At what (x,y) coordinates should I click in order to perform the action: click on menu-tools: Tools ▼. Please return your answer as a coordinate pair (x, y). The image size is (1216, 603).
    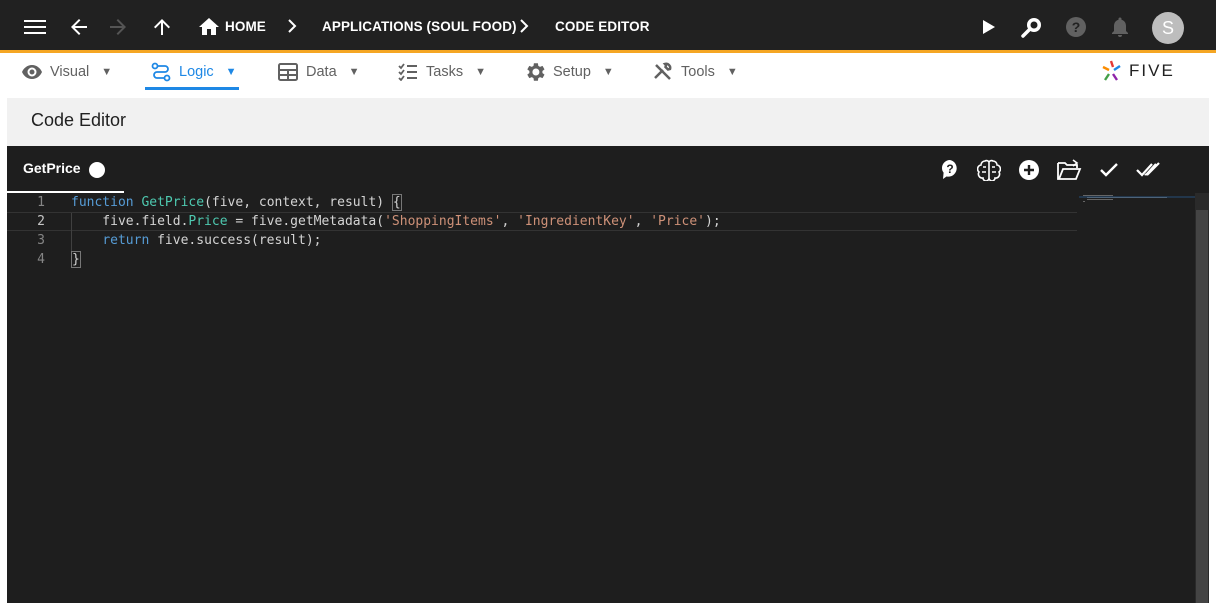
    Looking at the image, I should click on (695, 72).